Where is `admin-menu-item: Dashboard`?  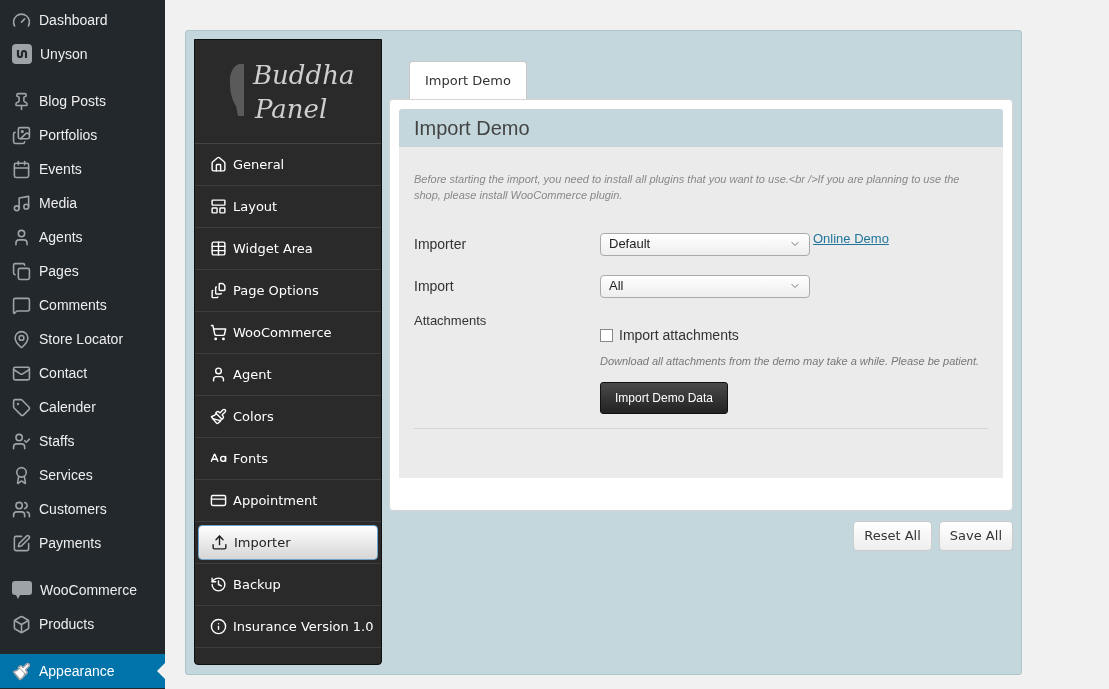 admin-menu-item: Dashboard is located at coordinates (82, 20).